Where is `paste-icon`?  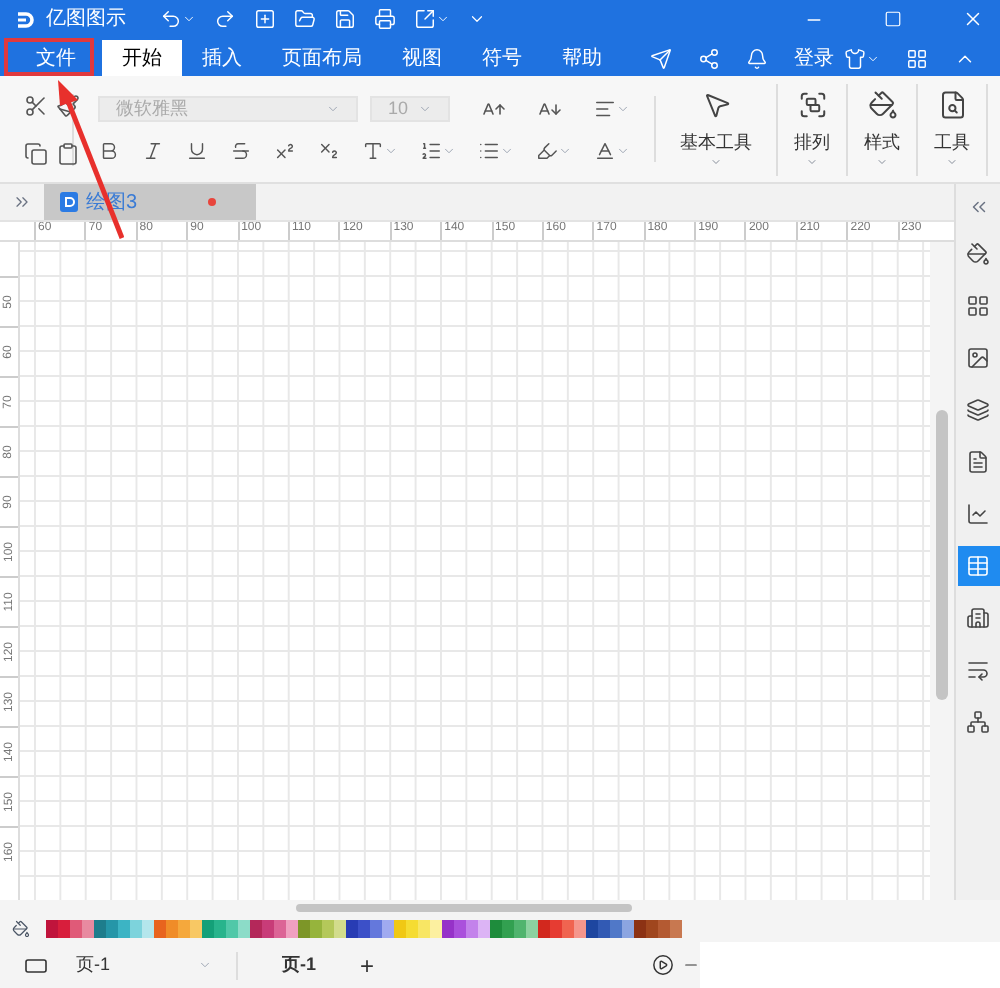
paste-icon is located at coordinates (68, 153).